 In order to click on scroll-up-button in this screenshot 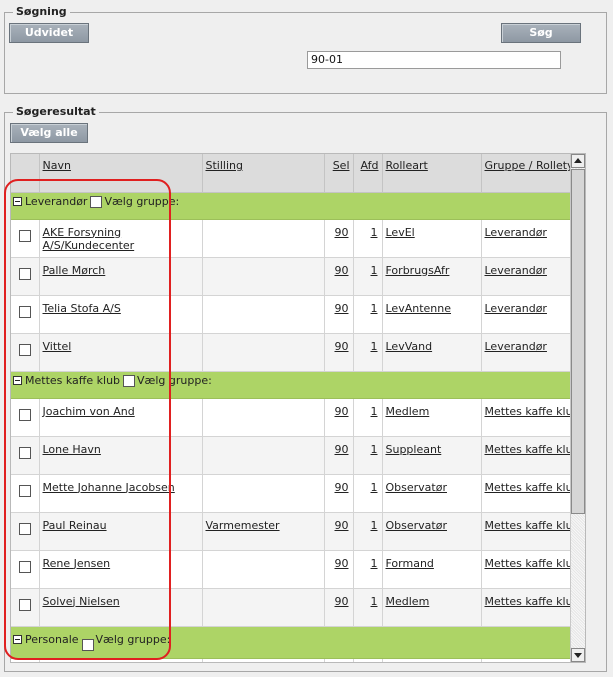, I will do `click(578, 161)`.